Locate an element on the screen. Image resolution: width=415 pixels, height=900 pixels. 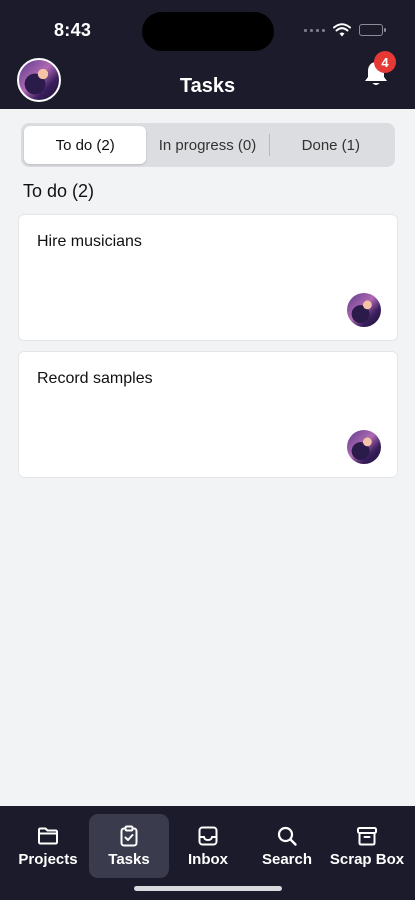
segment-to-do: To do (2) is located at coordinates (85, 145).